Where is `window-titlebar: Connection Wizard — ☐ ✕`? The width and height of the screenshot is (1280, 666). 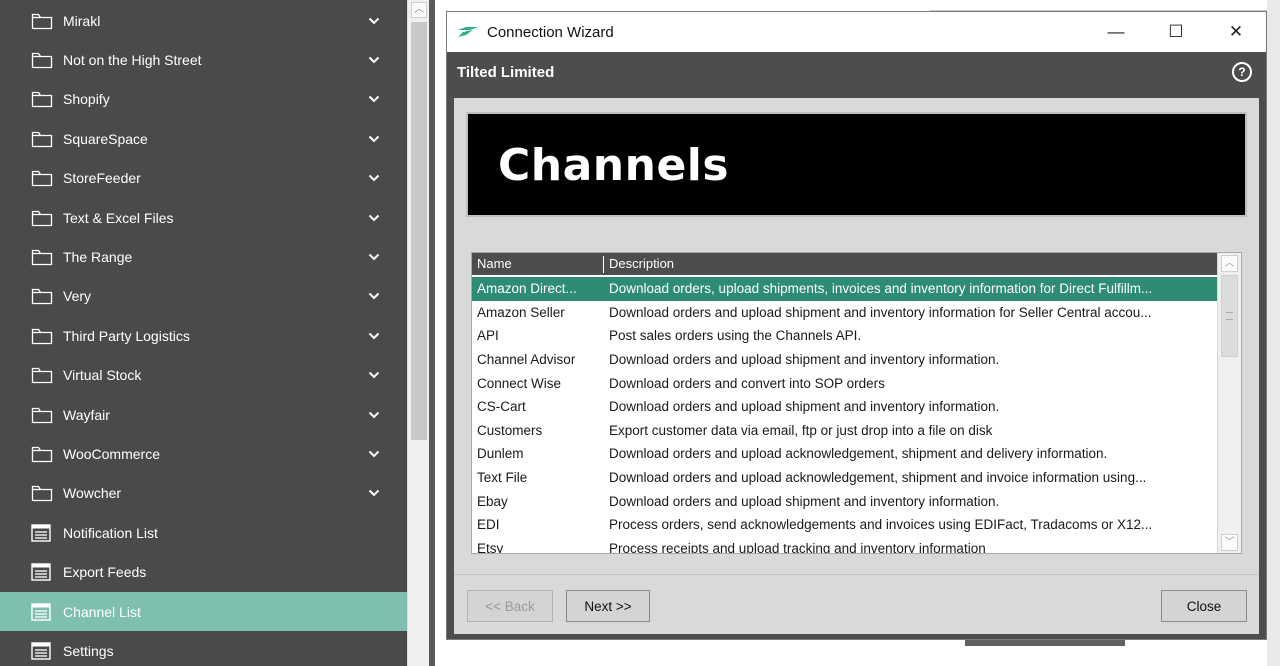
window-titlebar: Connection Wizard — ☐ ✕ is located at coordinates (856, 32).